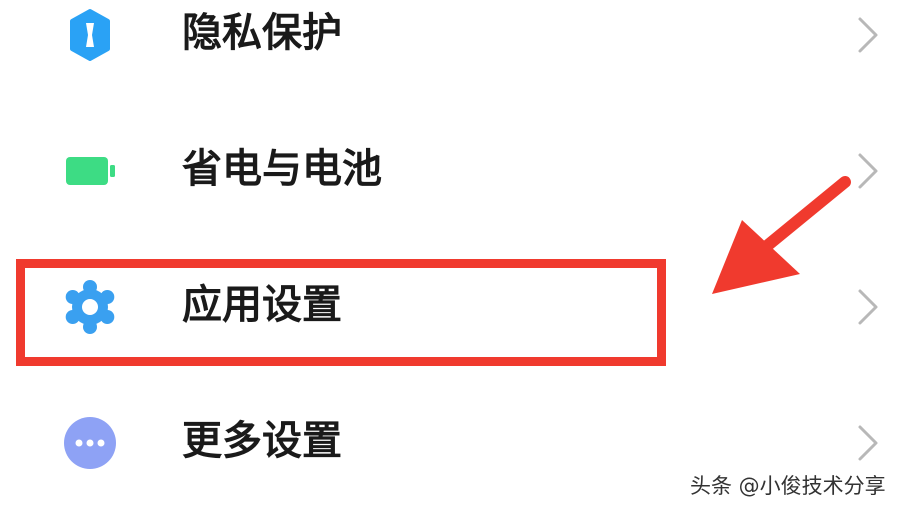 The width and height of the screenshot is (923, 511). Describe the element at coordinates (90, 35) in the screenshot. I see `shield-icon` at that location.